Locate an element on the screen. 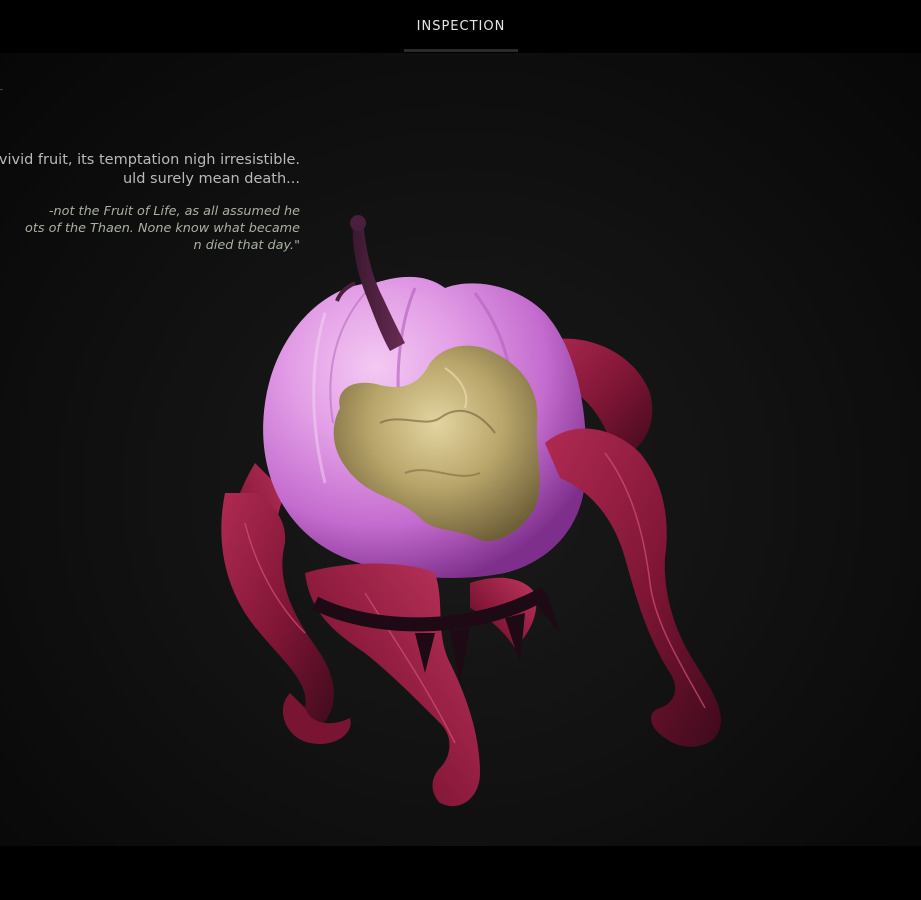 The width and height of the screenshot is (921, 900). top-bar: INSPECTION is located at coordinates (460, 26).